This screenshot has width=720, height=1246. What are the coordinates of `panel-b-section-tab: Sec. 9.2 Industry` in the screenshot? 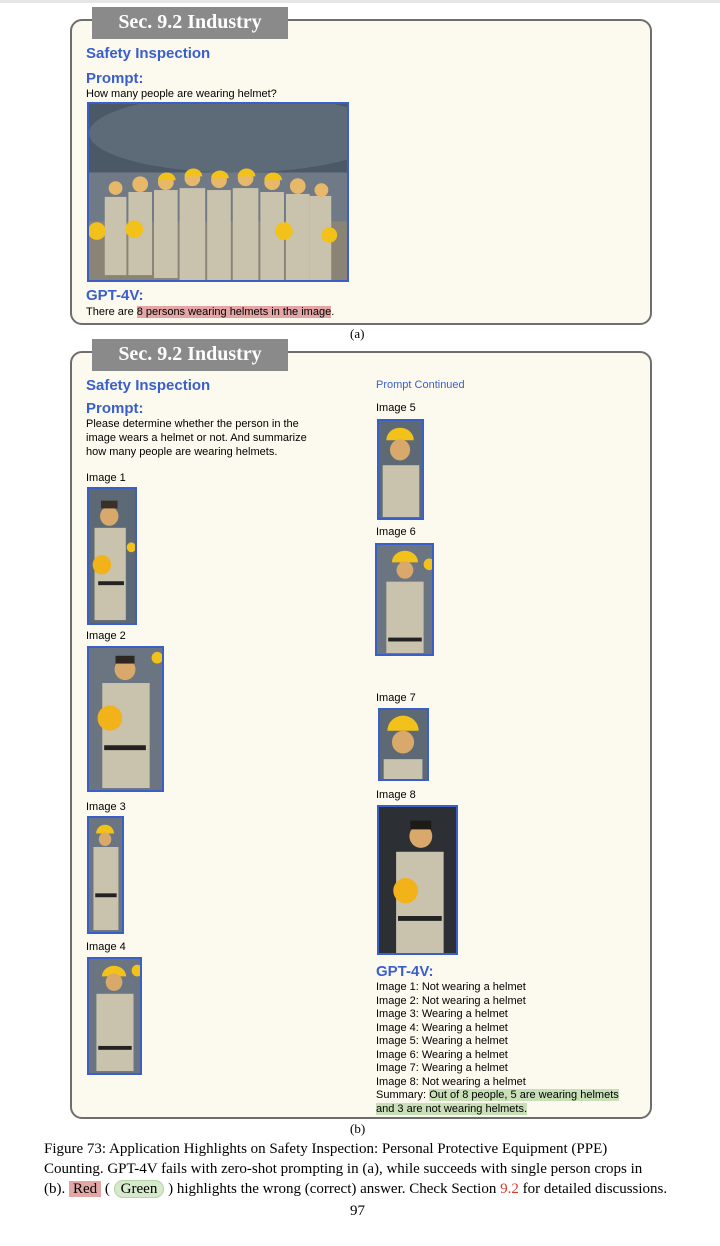 It's located at (190, 355).